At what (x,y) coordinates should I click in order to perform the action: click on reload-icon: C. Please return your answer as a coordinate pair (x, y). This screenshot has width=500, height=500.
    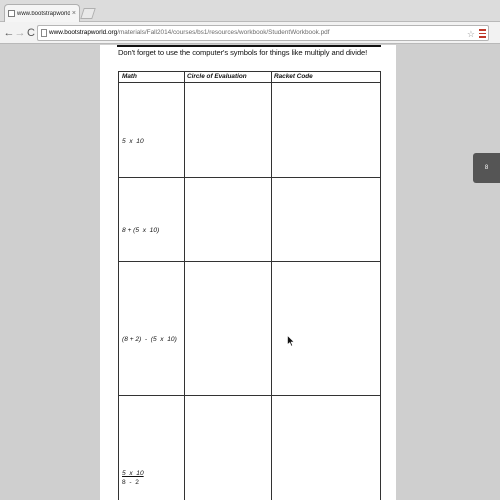
    Looking at the image, I should click on (31, 33).